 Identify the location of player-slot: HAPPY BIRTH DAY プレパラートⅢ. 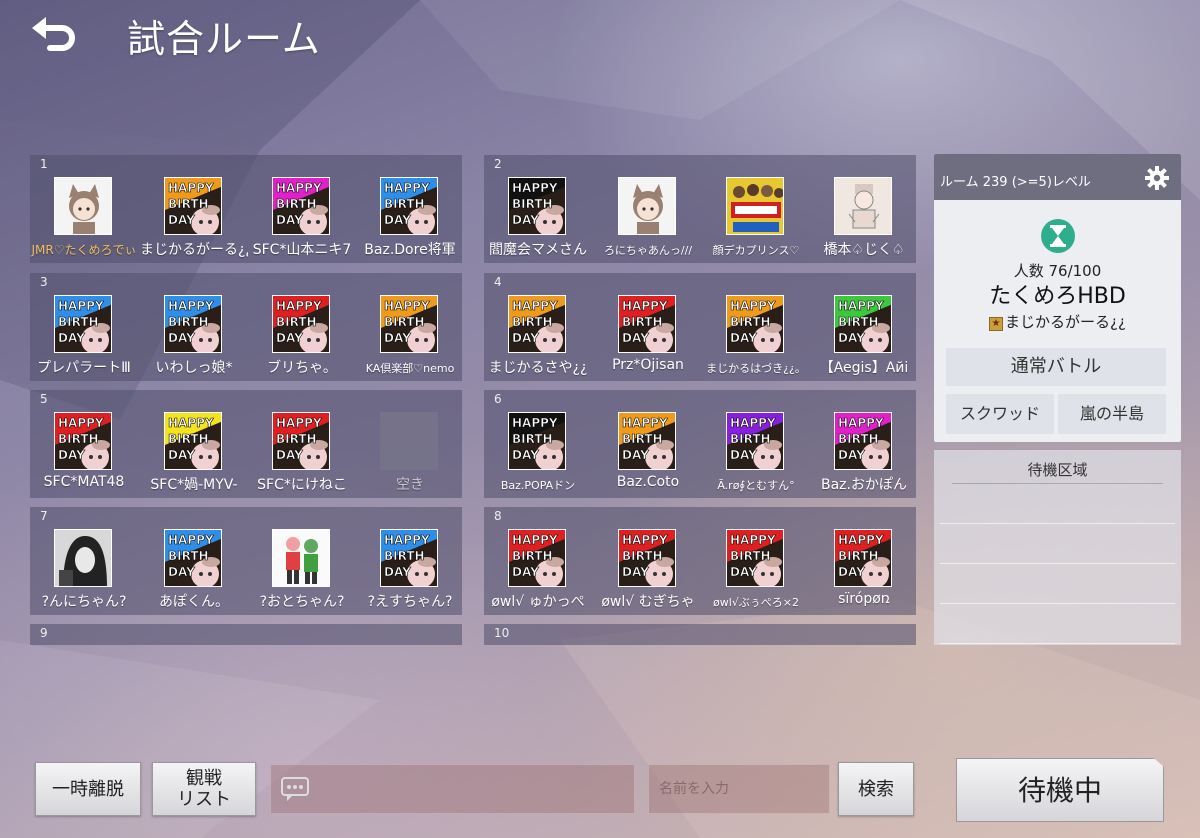
(84, 336).